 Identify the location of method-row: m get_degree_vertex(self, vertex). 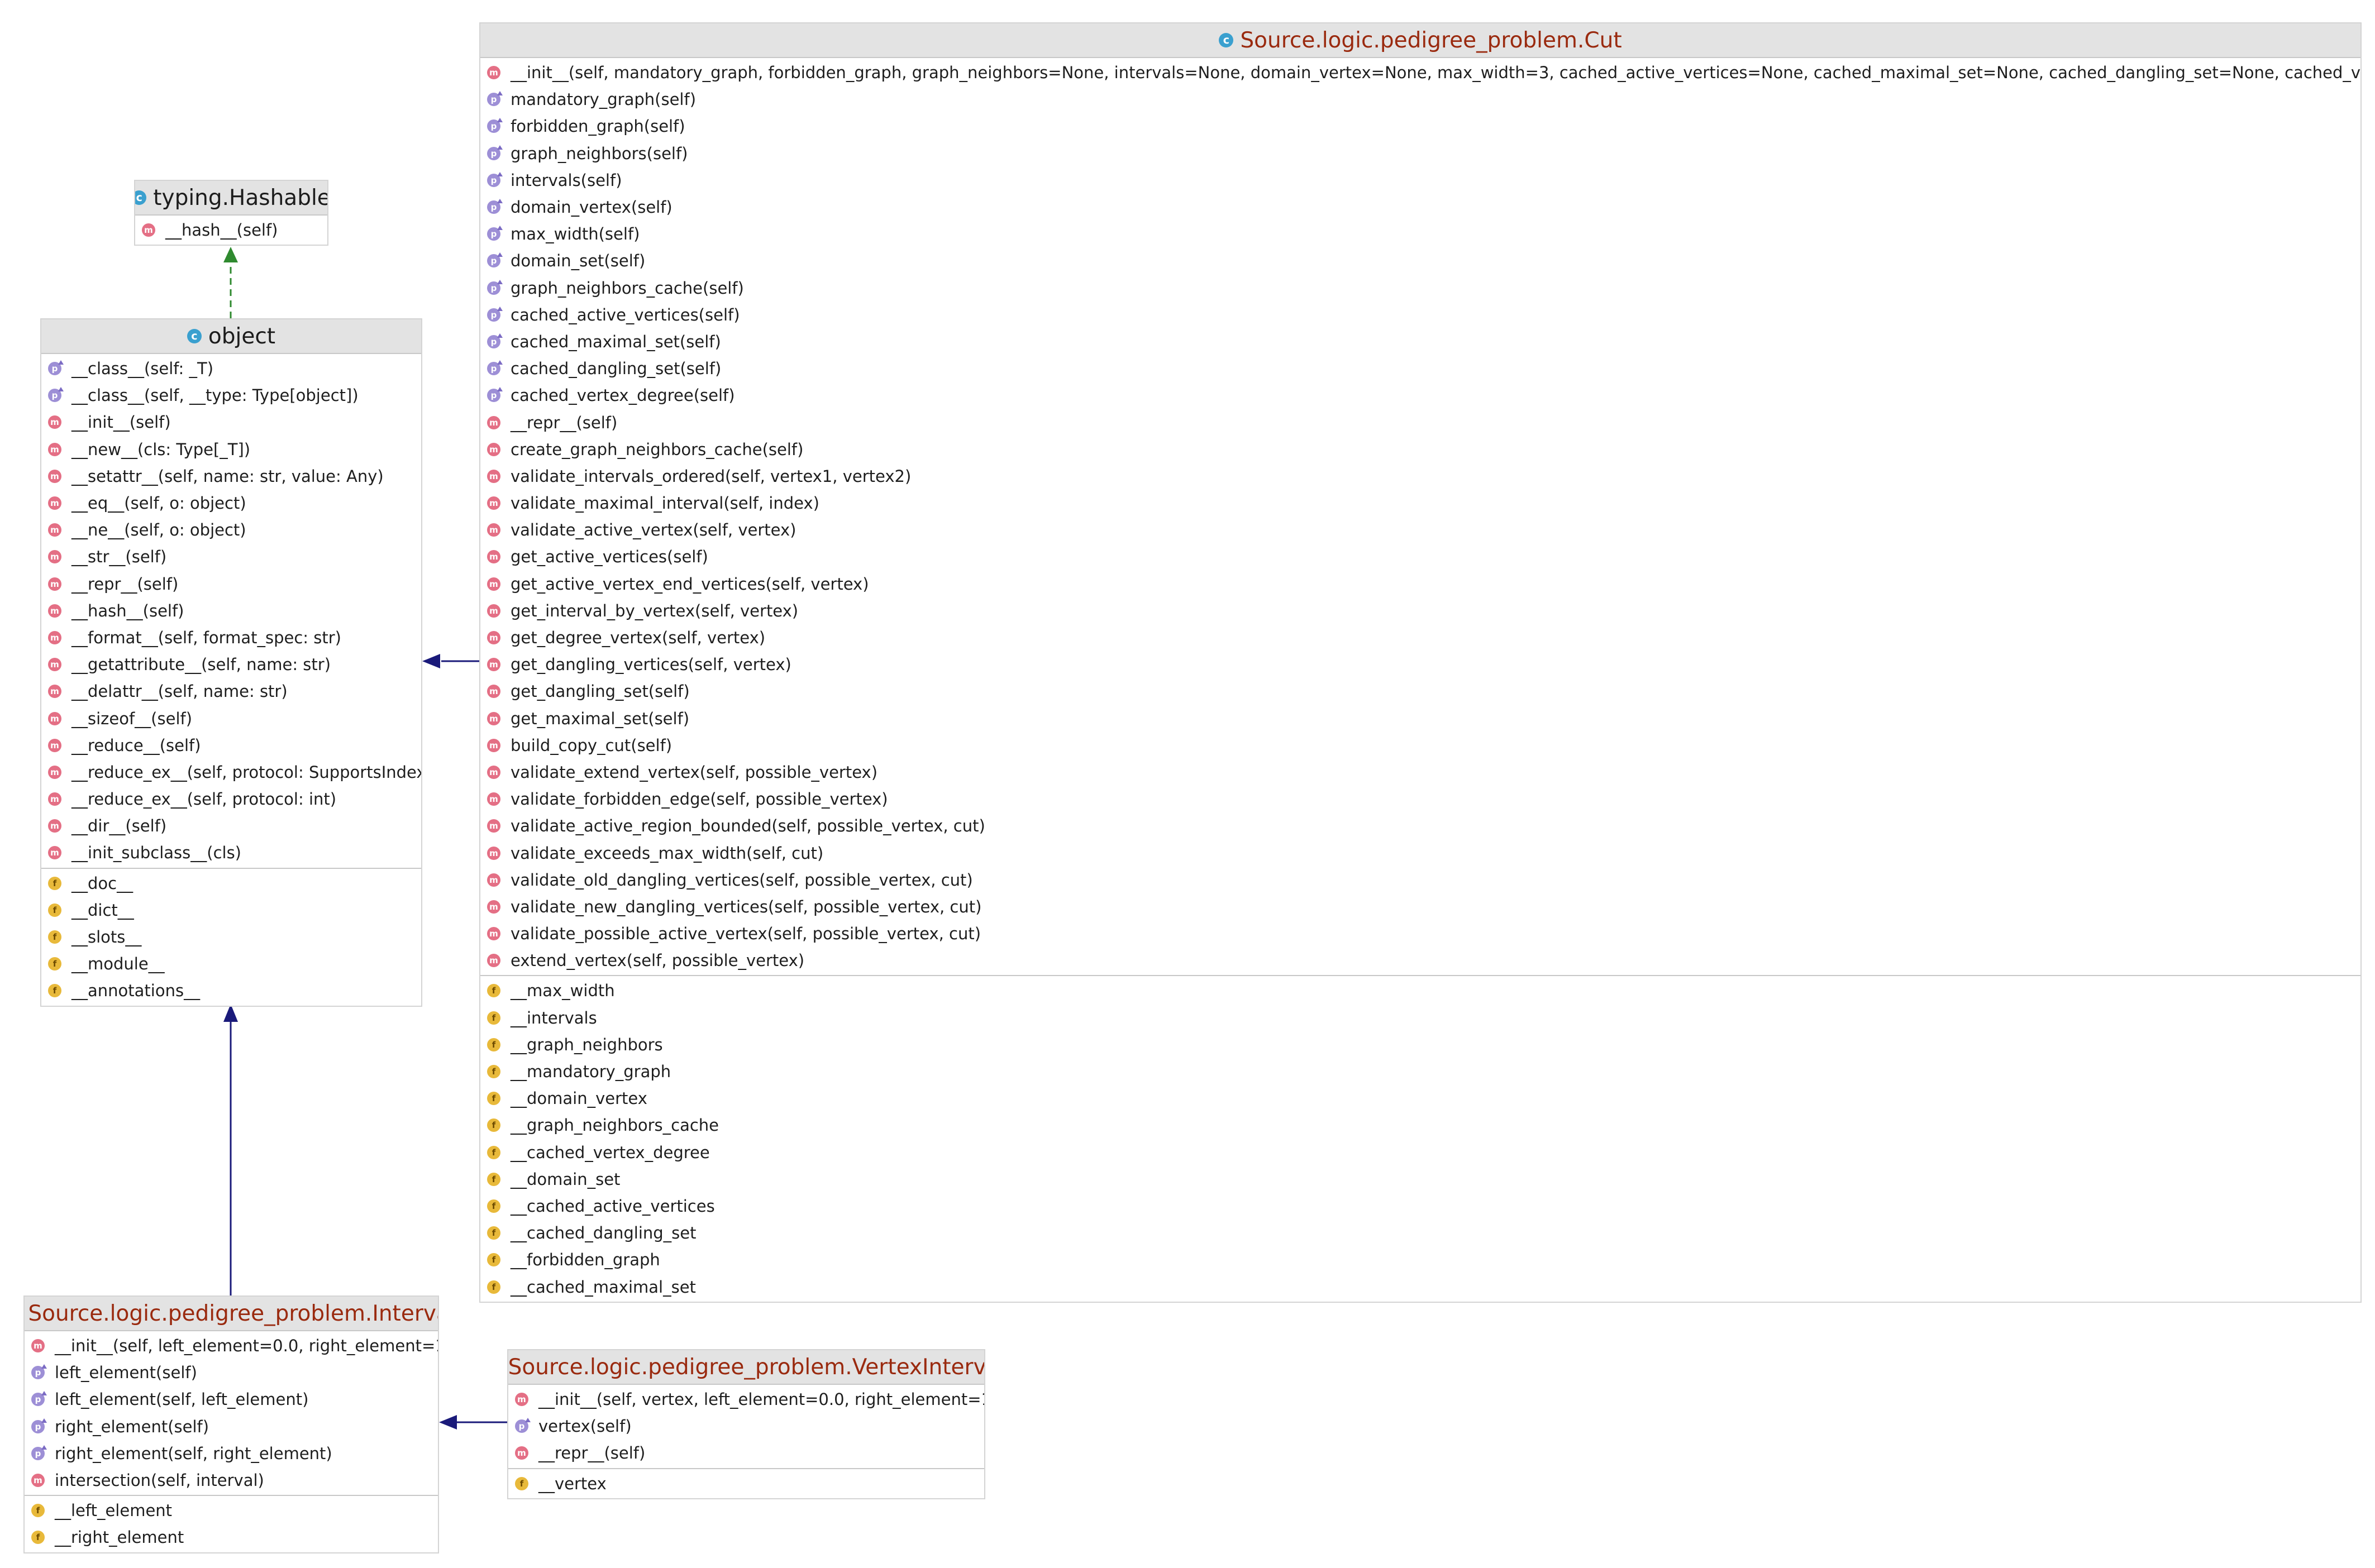
(1420, 637).